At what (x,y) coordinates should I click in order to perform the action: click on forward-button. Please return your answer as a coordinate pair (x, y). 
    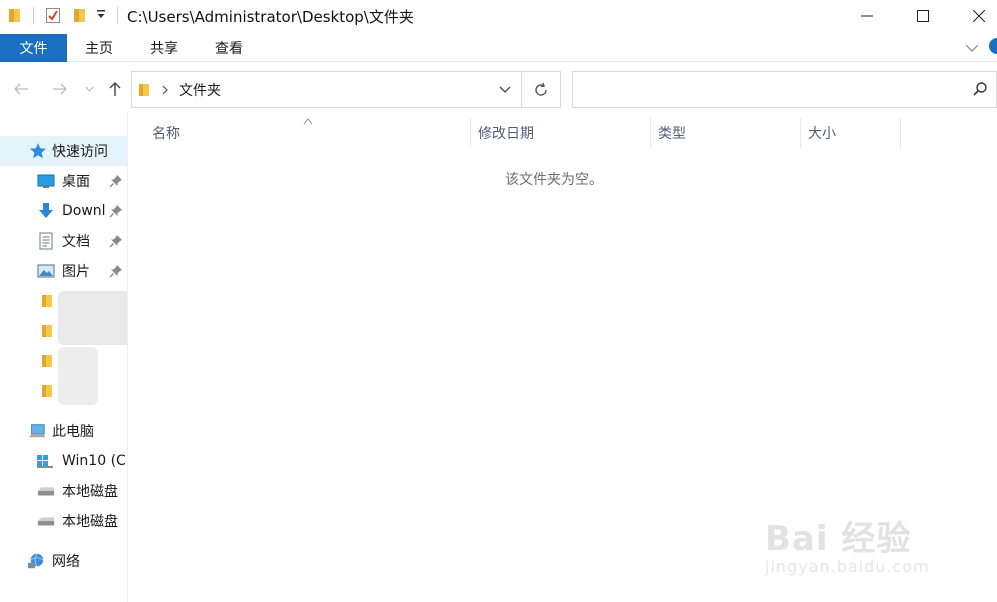
    Looking at the image, I should click on (60, 89).